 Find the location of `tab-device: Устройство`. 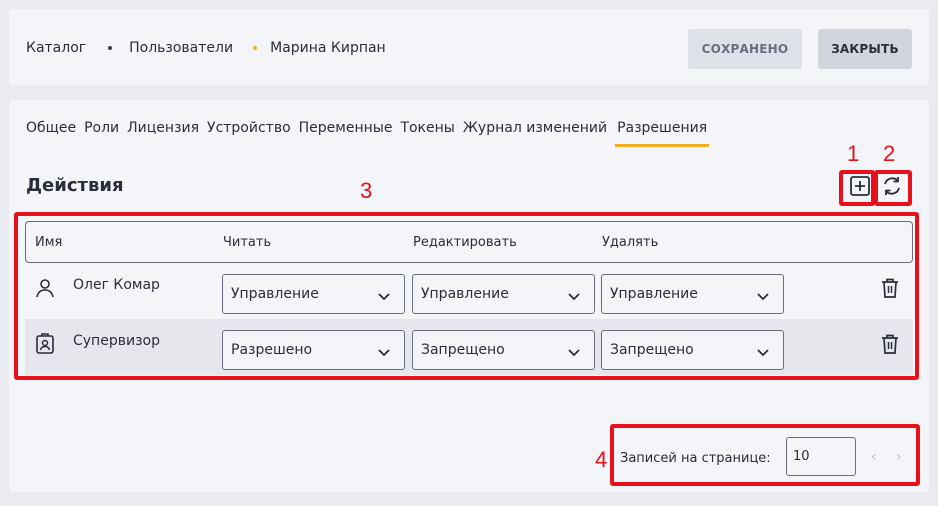

tab-device: Устройство is located at coordinates (249, 133).